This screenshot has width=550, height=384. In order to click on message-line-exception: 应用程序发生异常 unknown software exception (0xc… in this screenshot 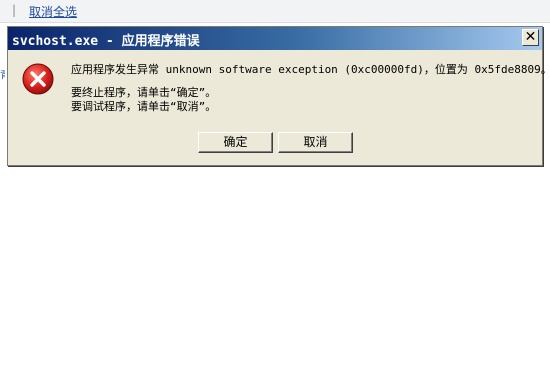, I will do `click(310, 69)`.